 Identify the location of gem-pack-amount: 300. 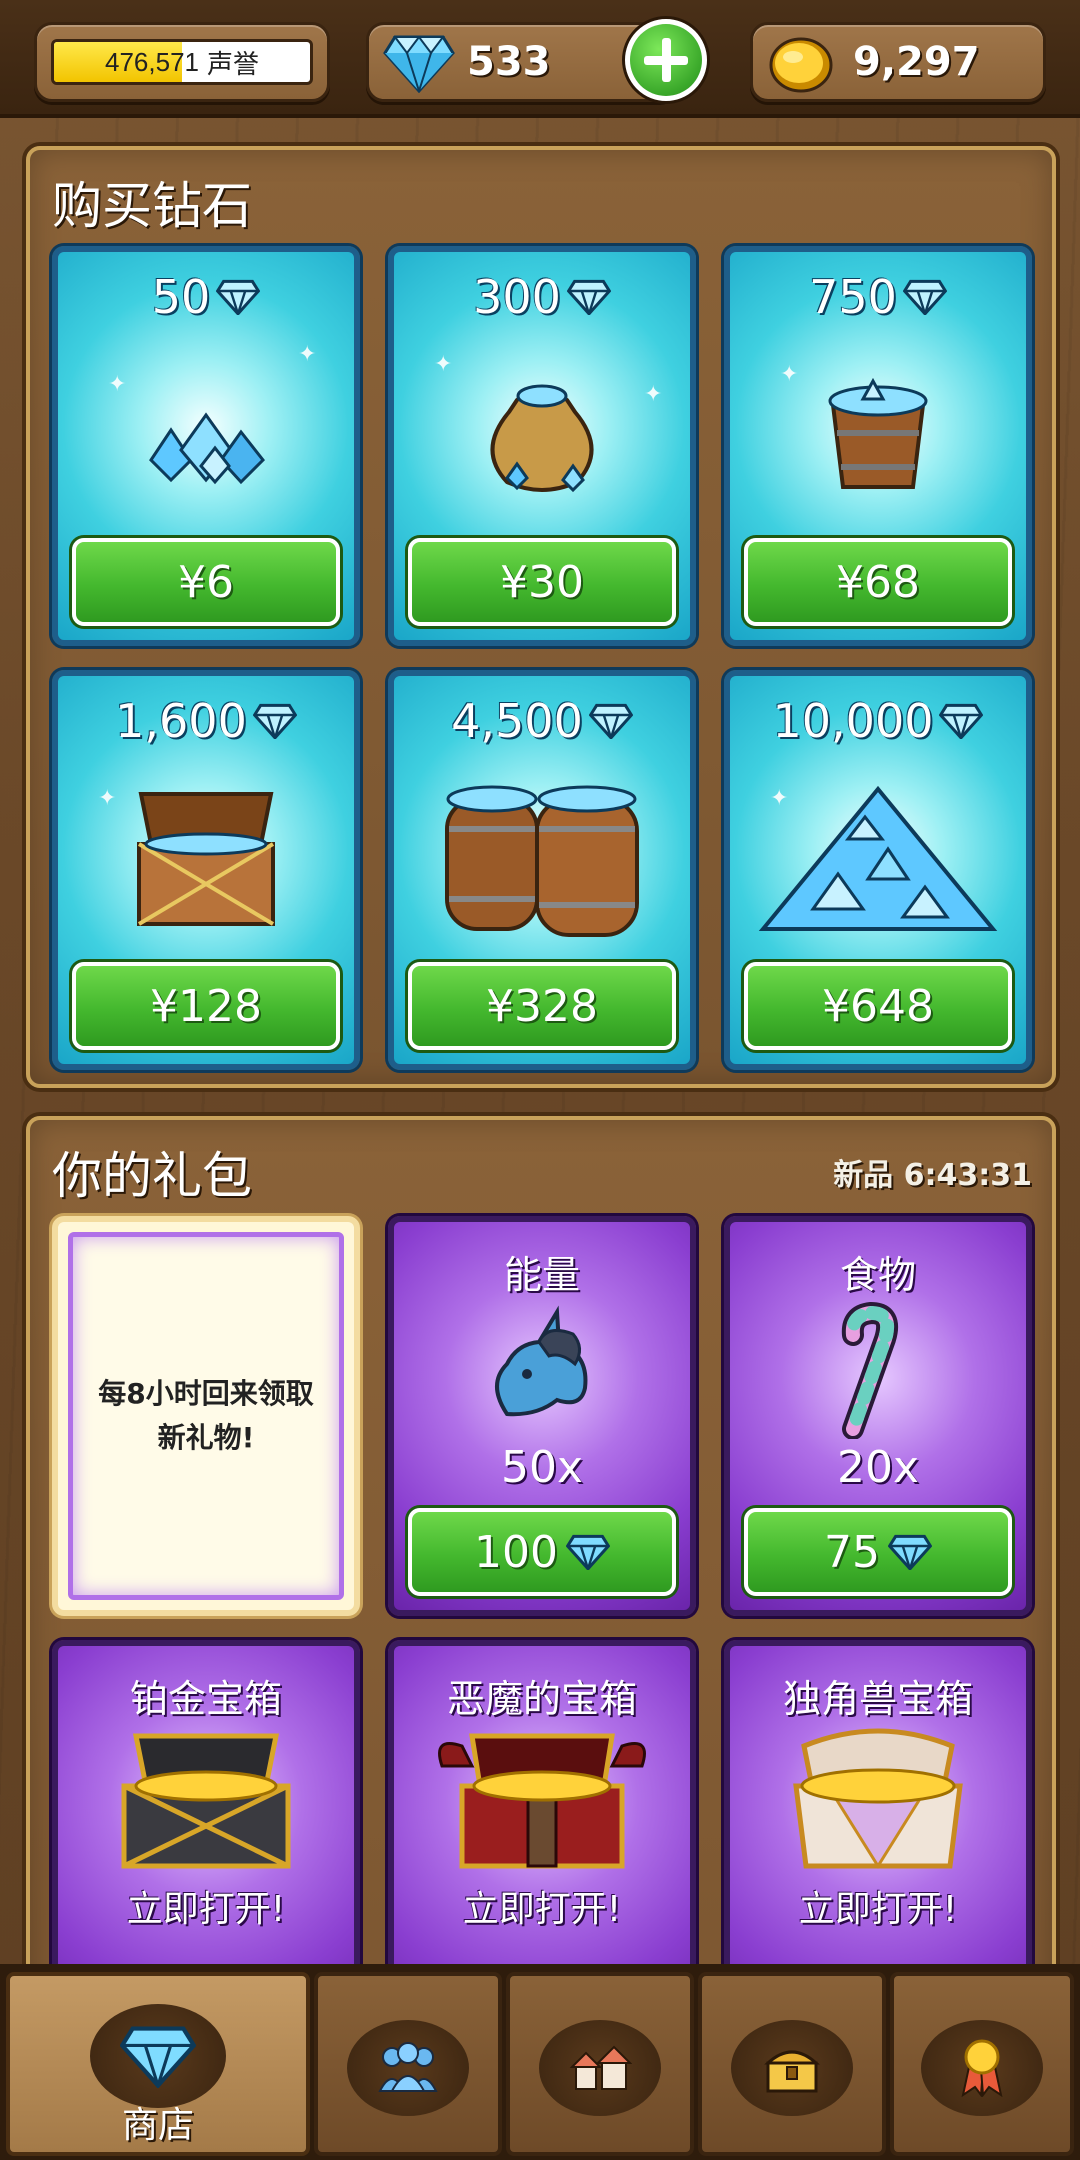
(517, 297).